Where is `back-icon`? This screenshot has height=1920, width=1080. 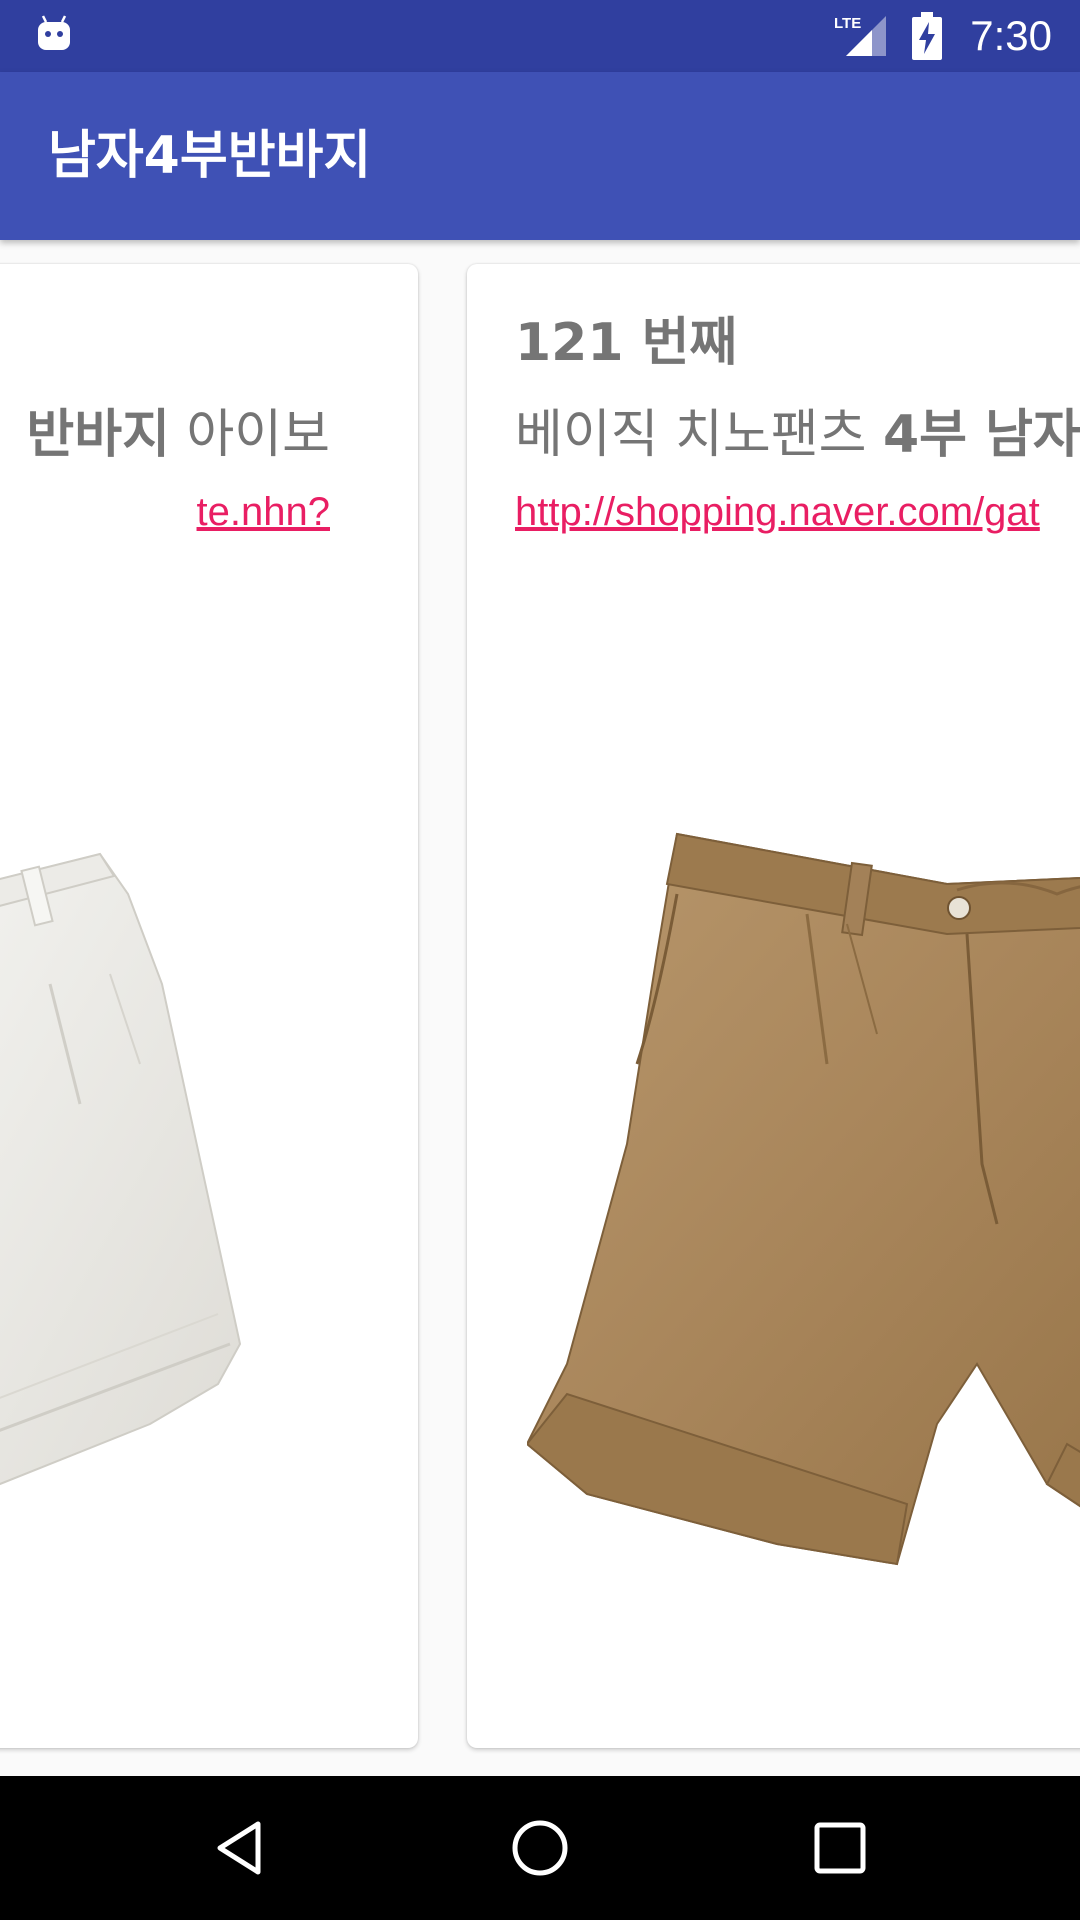 back-icon is located at coordinates (240, 1848).